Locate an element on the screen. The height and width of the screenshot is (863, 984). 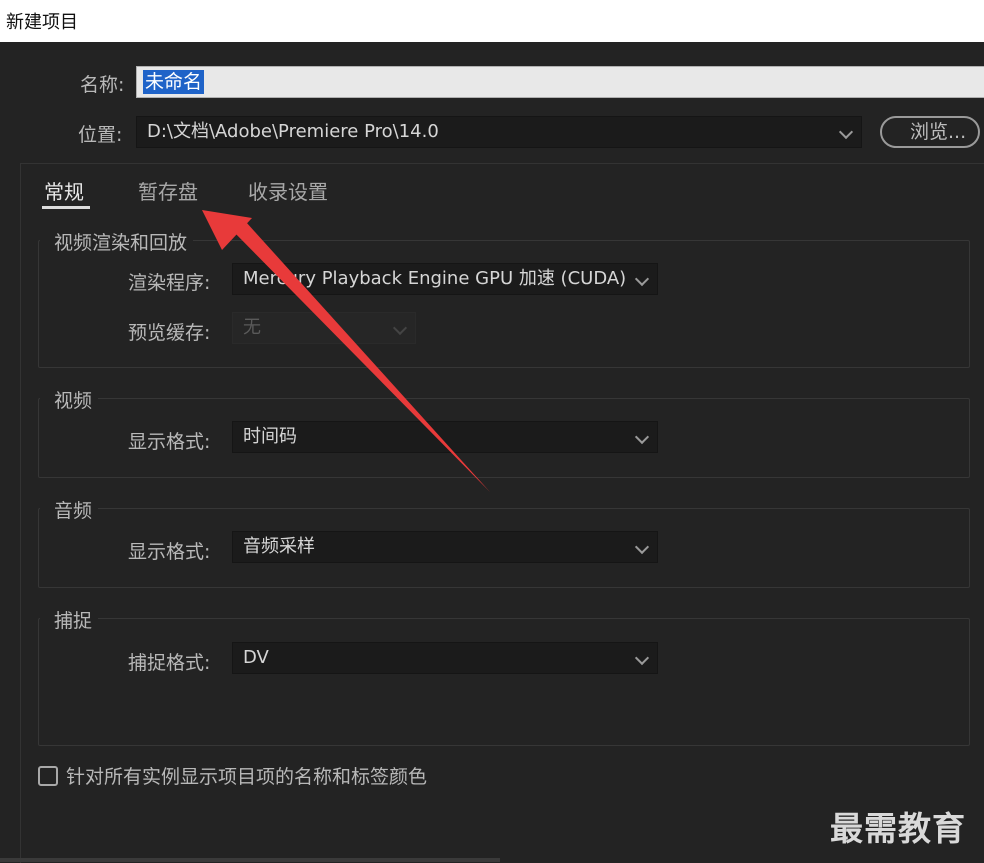
annotation-arrow-icon is located at coordinates (346, 351).